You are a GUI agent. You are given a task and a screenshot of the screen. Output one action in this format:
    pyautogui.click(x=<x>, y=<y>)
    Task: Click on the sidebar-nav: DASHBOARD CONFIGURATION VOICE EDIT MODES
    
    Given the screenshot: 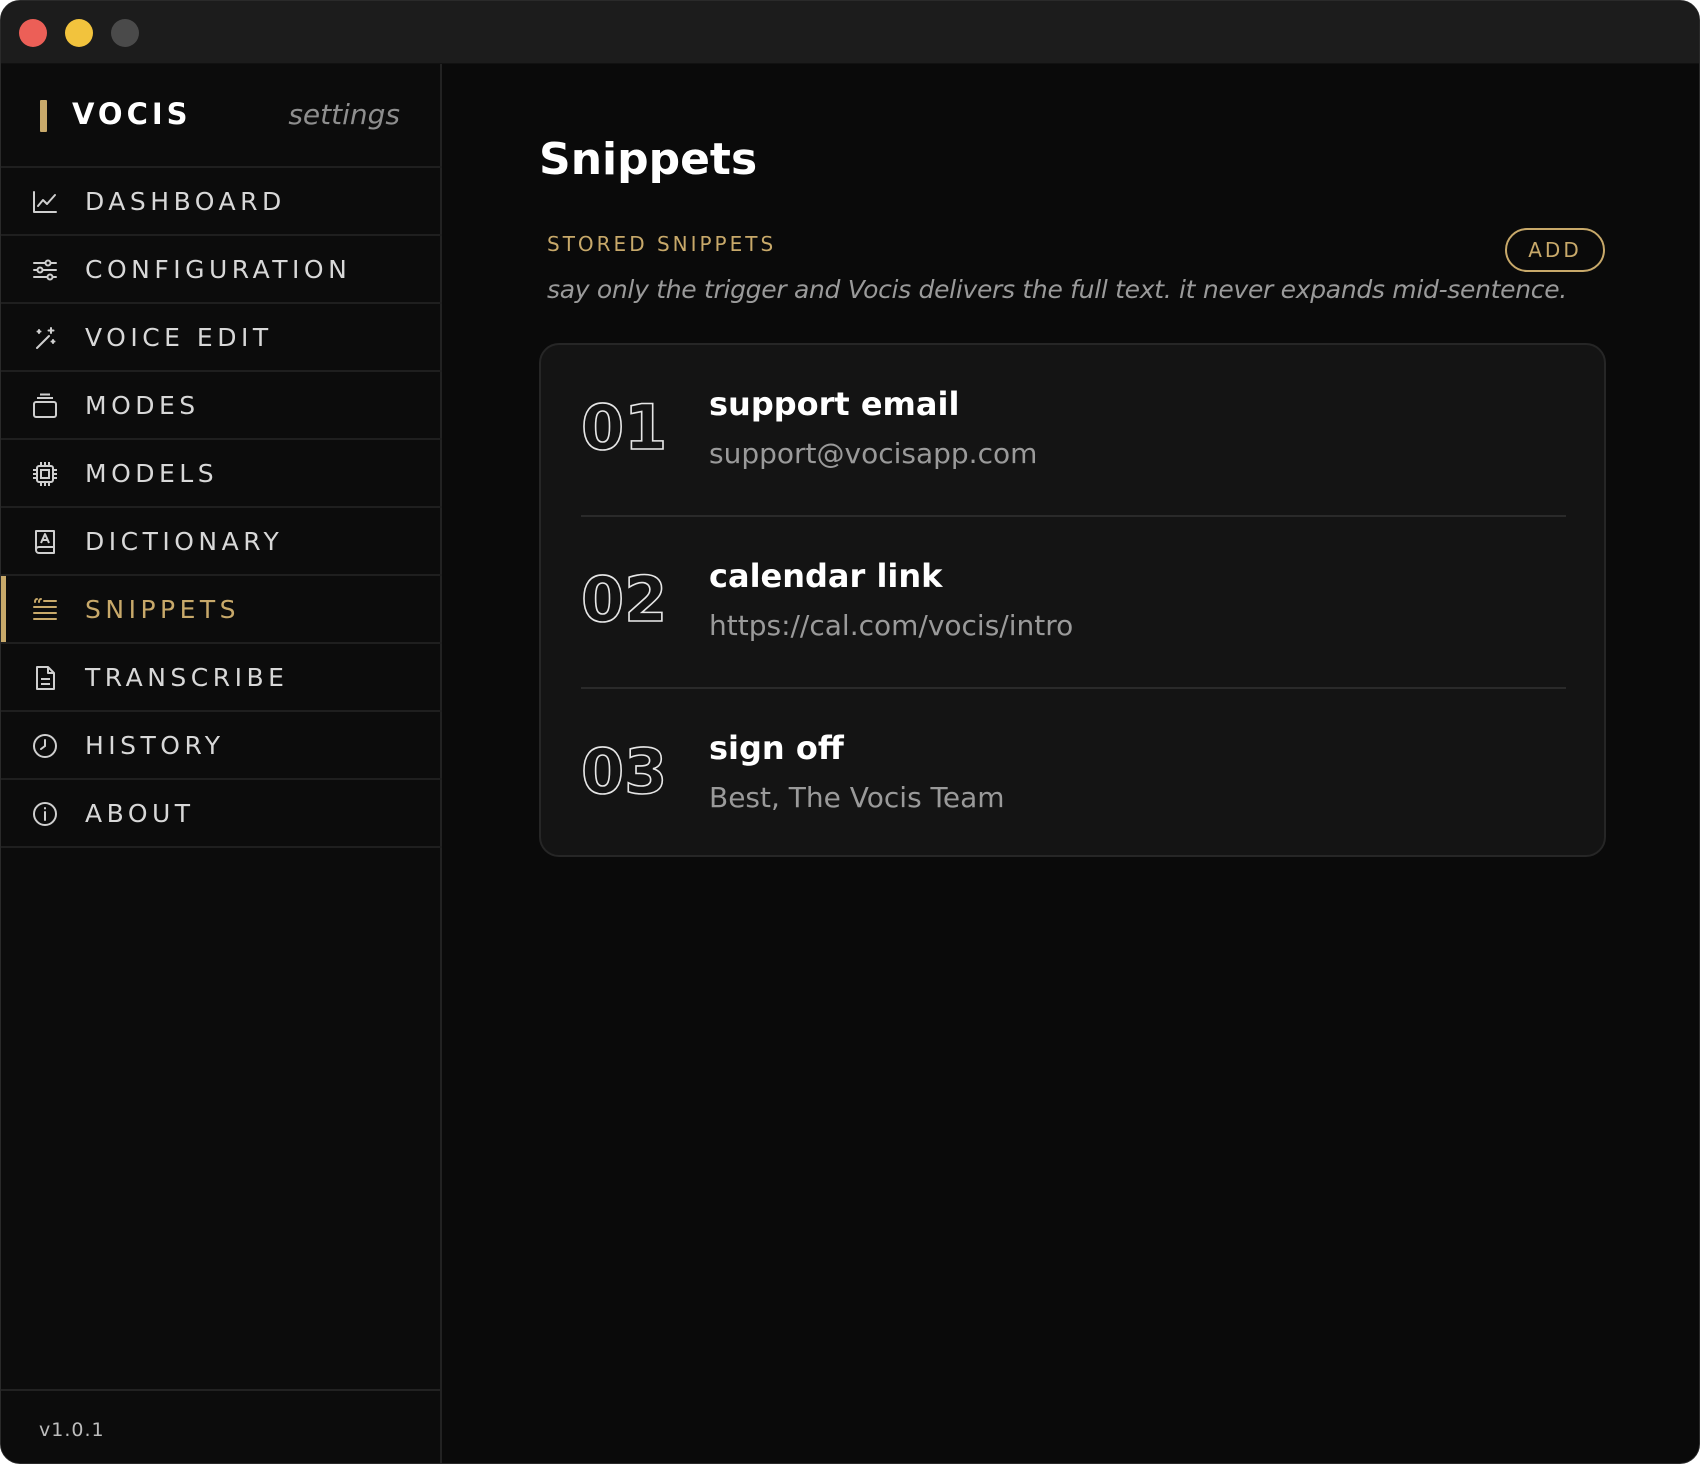 What is the action you would take?
    pyautogui.click(x=221, y=508)
    